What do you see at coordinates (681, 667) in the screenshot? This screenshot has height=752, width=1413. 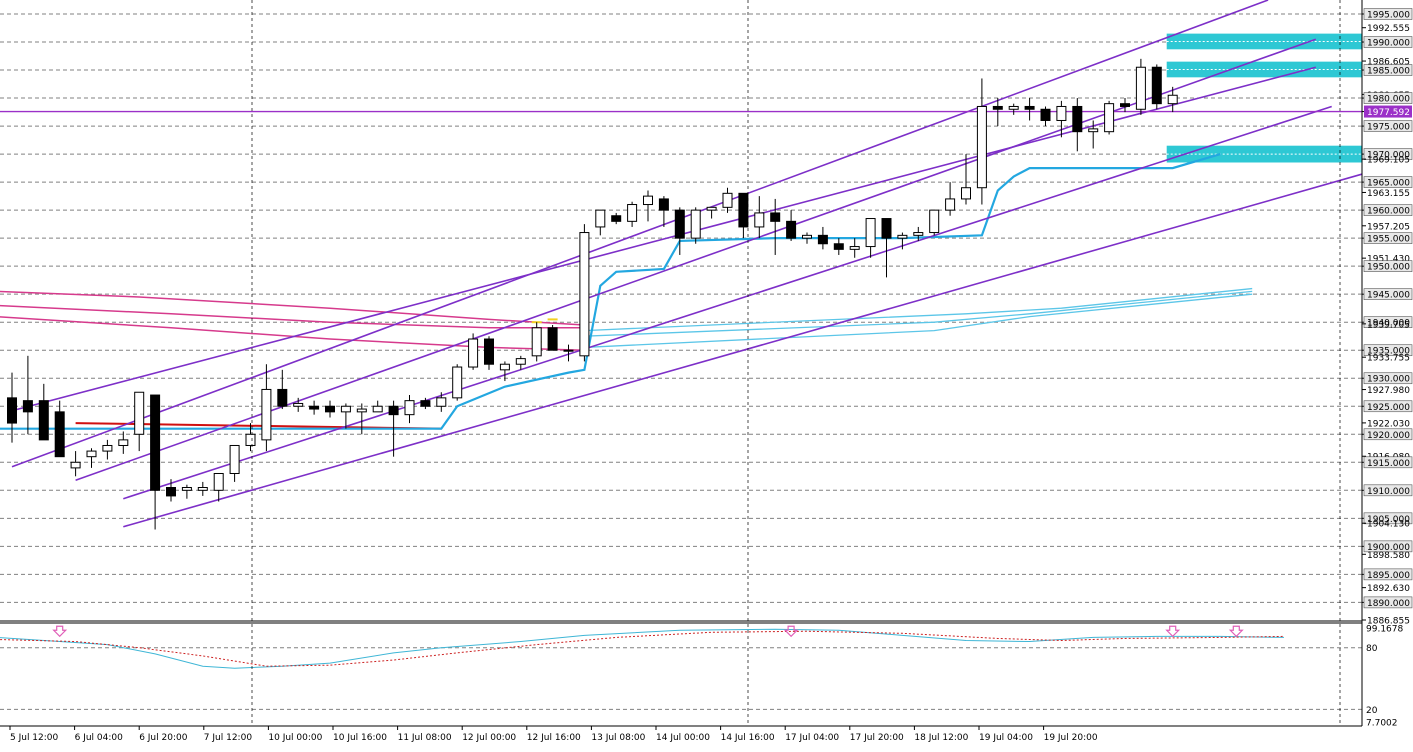 I see `indicator-panel` at bounding box center [681, 667].